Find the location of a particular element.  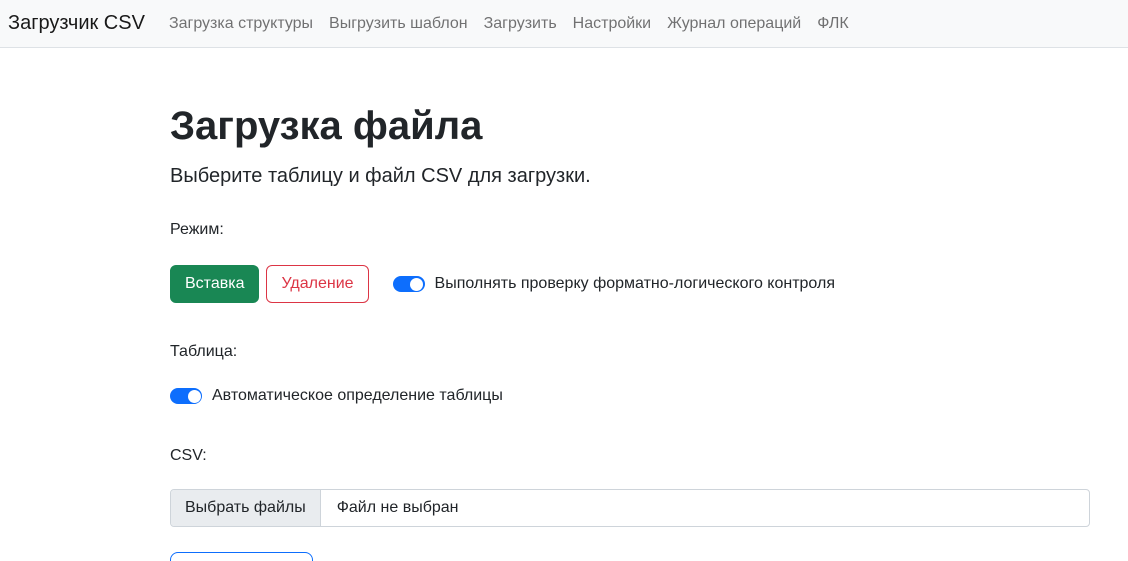

navbar-brand: Загрузчик CSV is located at coordinates (76, 23).